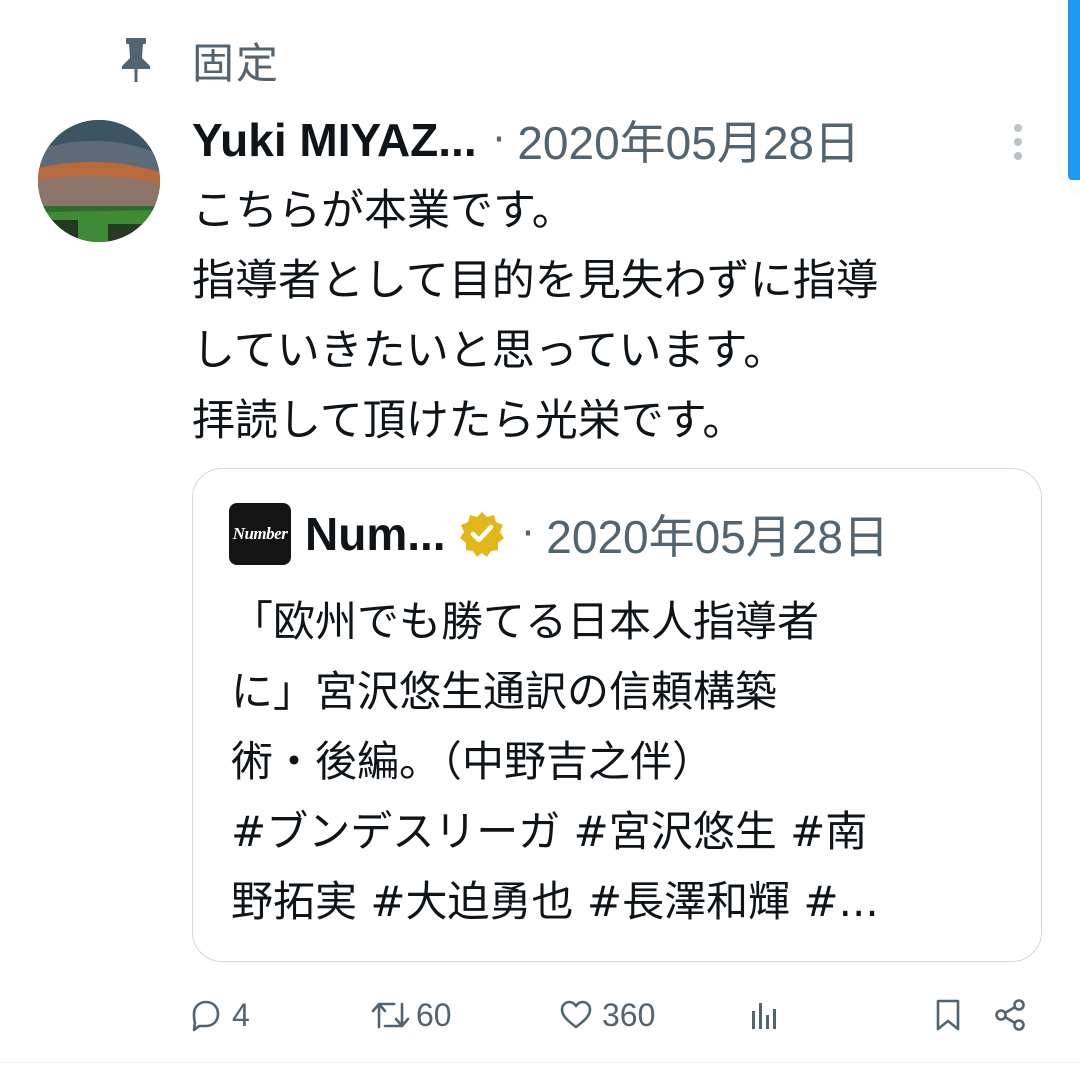 The width and height of the screenshot is (1080, 1079). I want to click on avatar, so click(99, 181).